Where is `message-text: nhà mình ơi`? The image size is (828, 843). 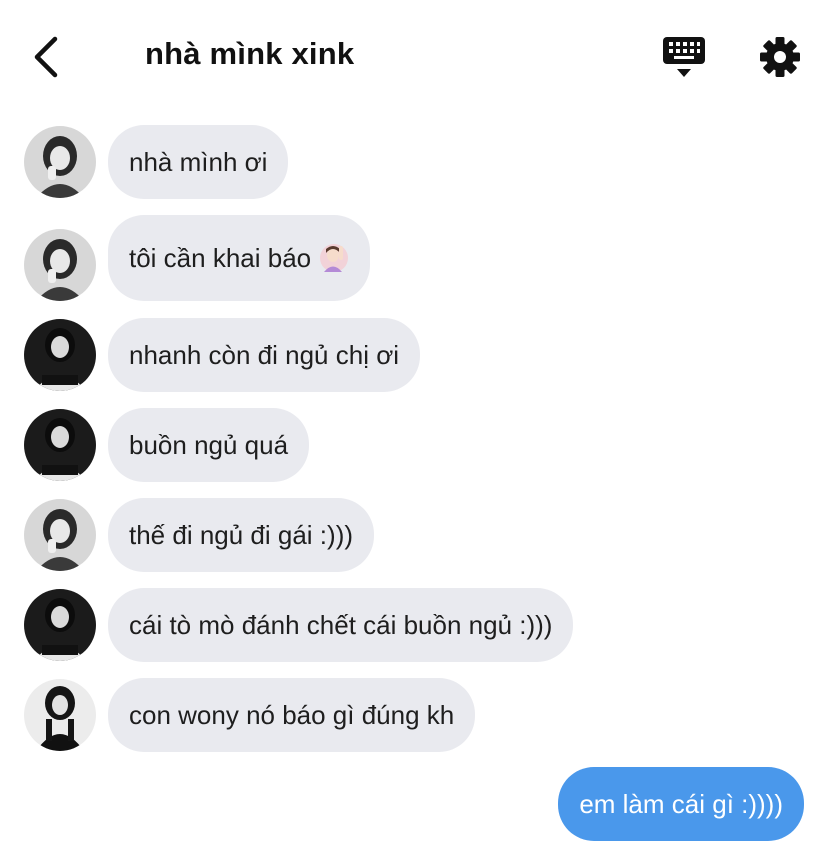 message-text: nhà mình ơi is located at coordinates (198, 161).